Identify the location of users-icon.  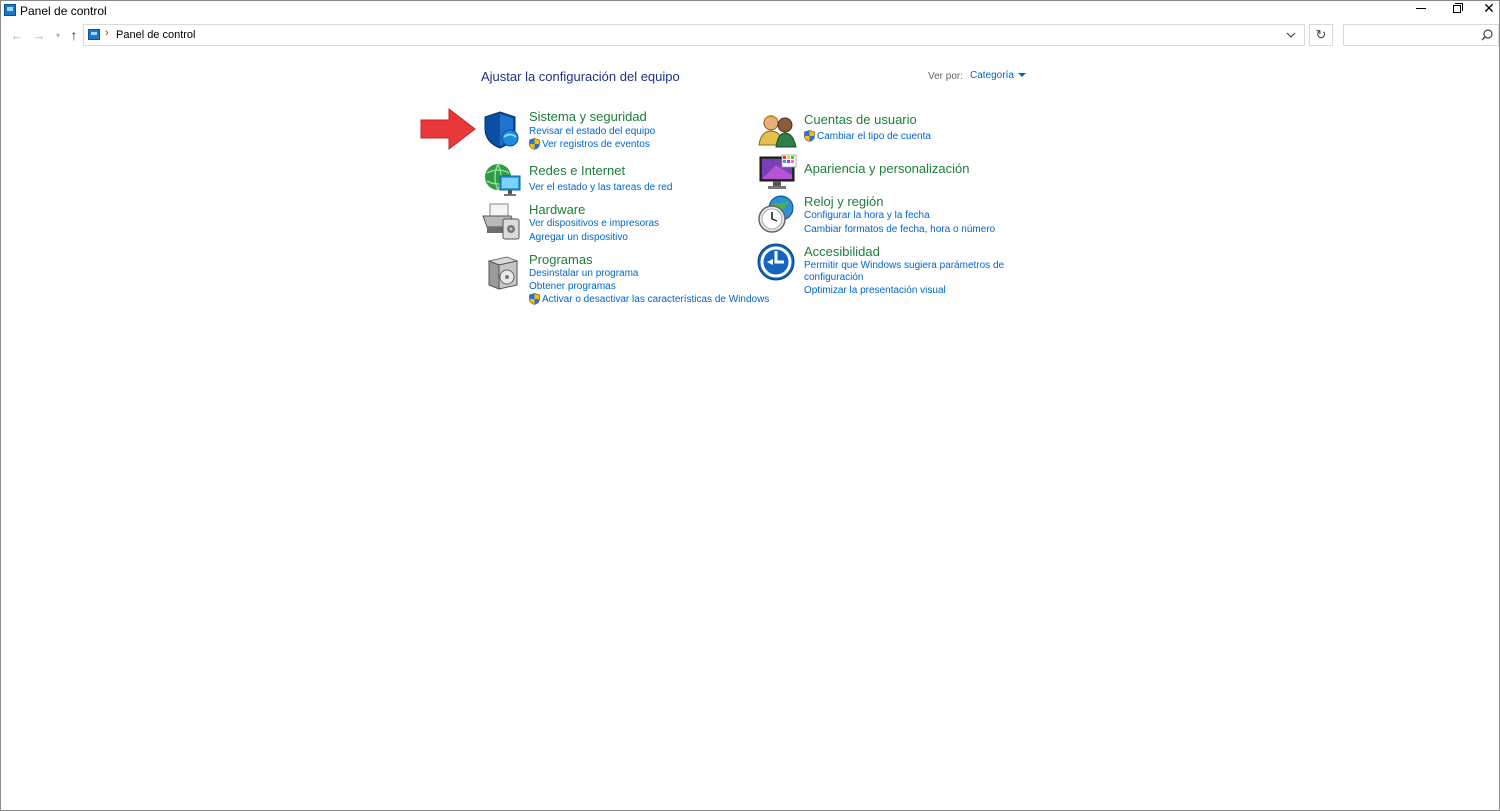
(778, 131).